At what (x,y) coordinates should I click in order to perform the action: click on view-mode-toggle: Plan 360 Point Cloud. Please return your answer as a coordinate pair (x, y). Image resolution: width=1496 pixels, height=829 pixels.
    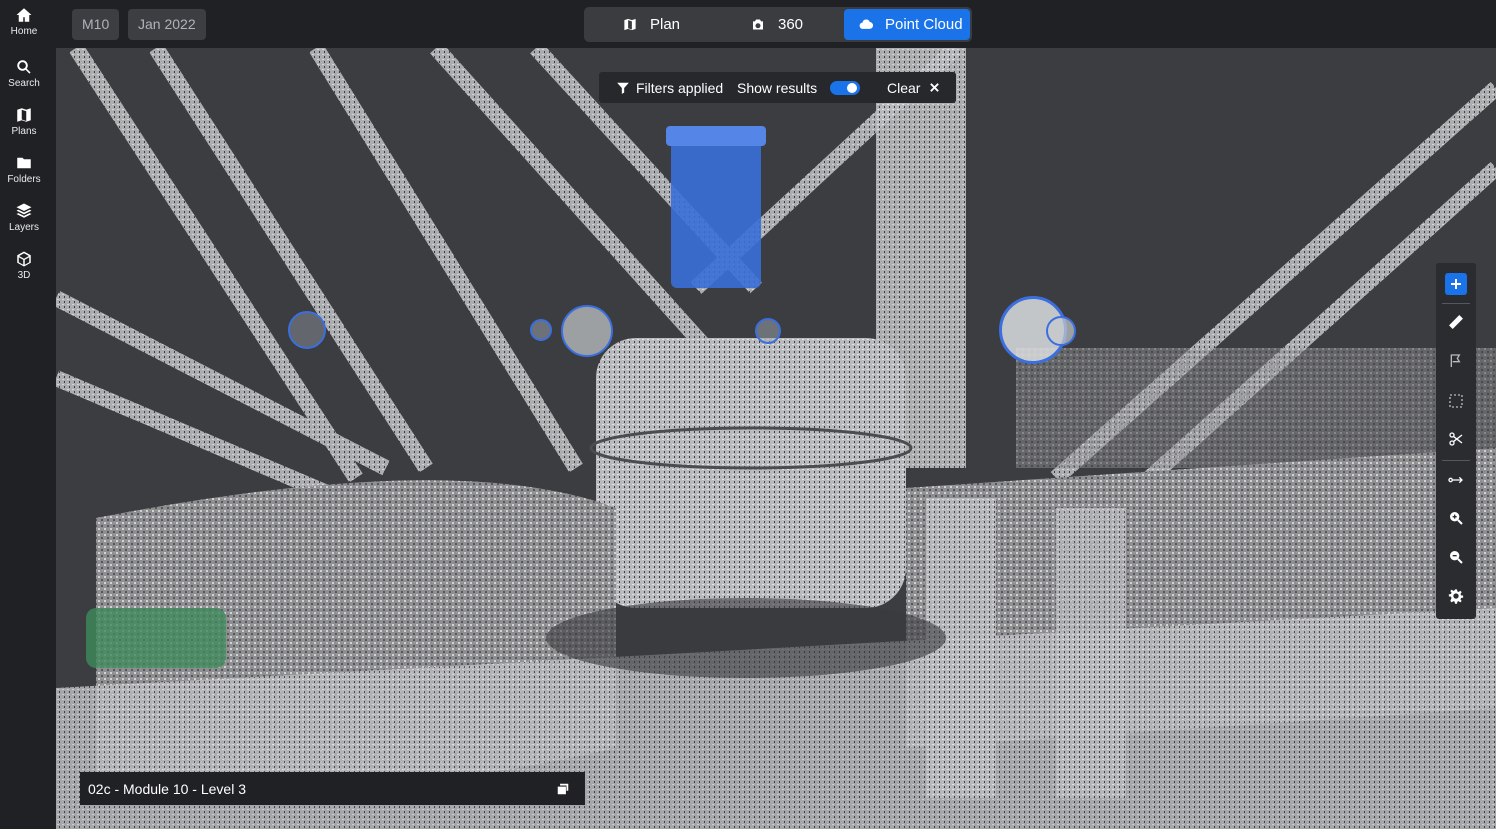
    Looking at the image, I should click on (778, 24).